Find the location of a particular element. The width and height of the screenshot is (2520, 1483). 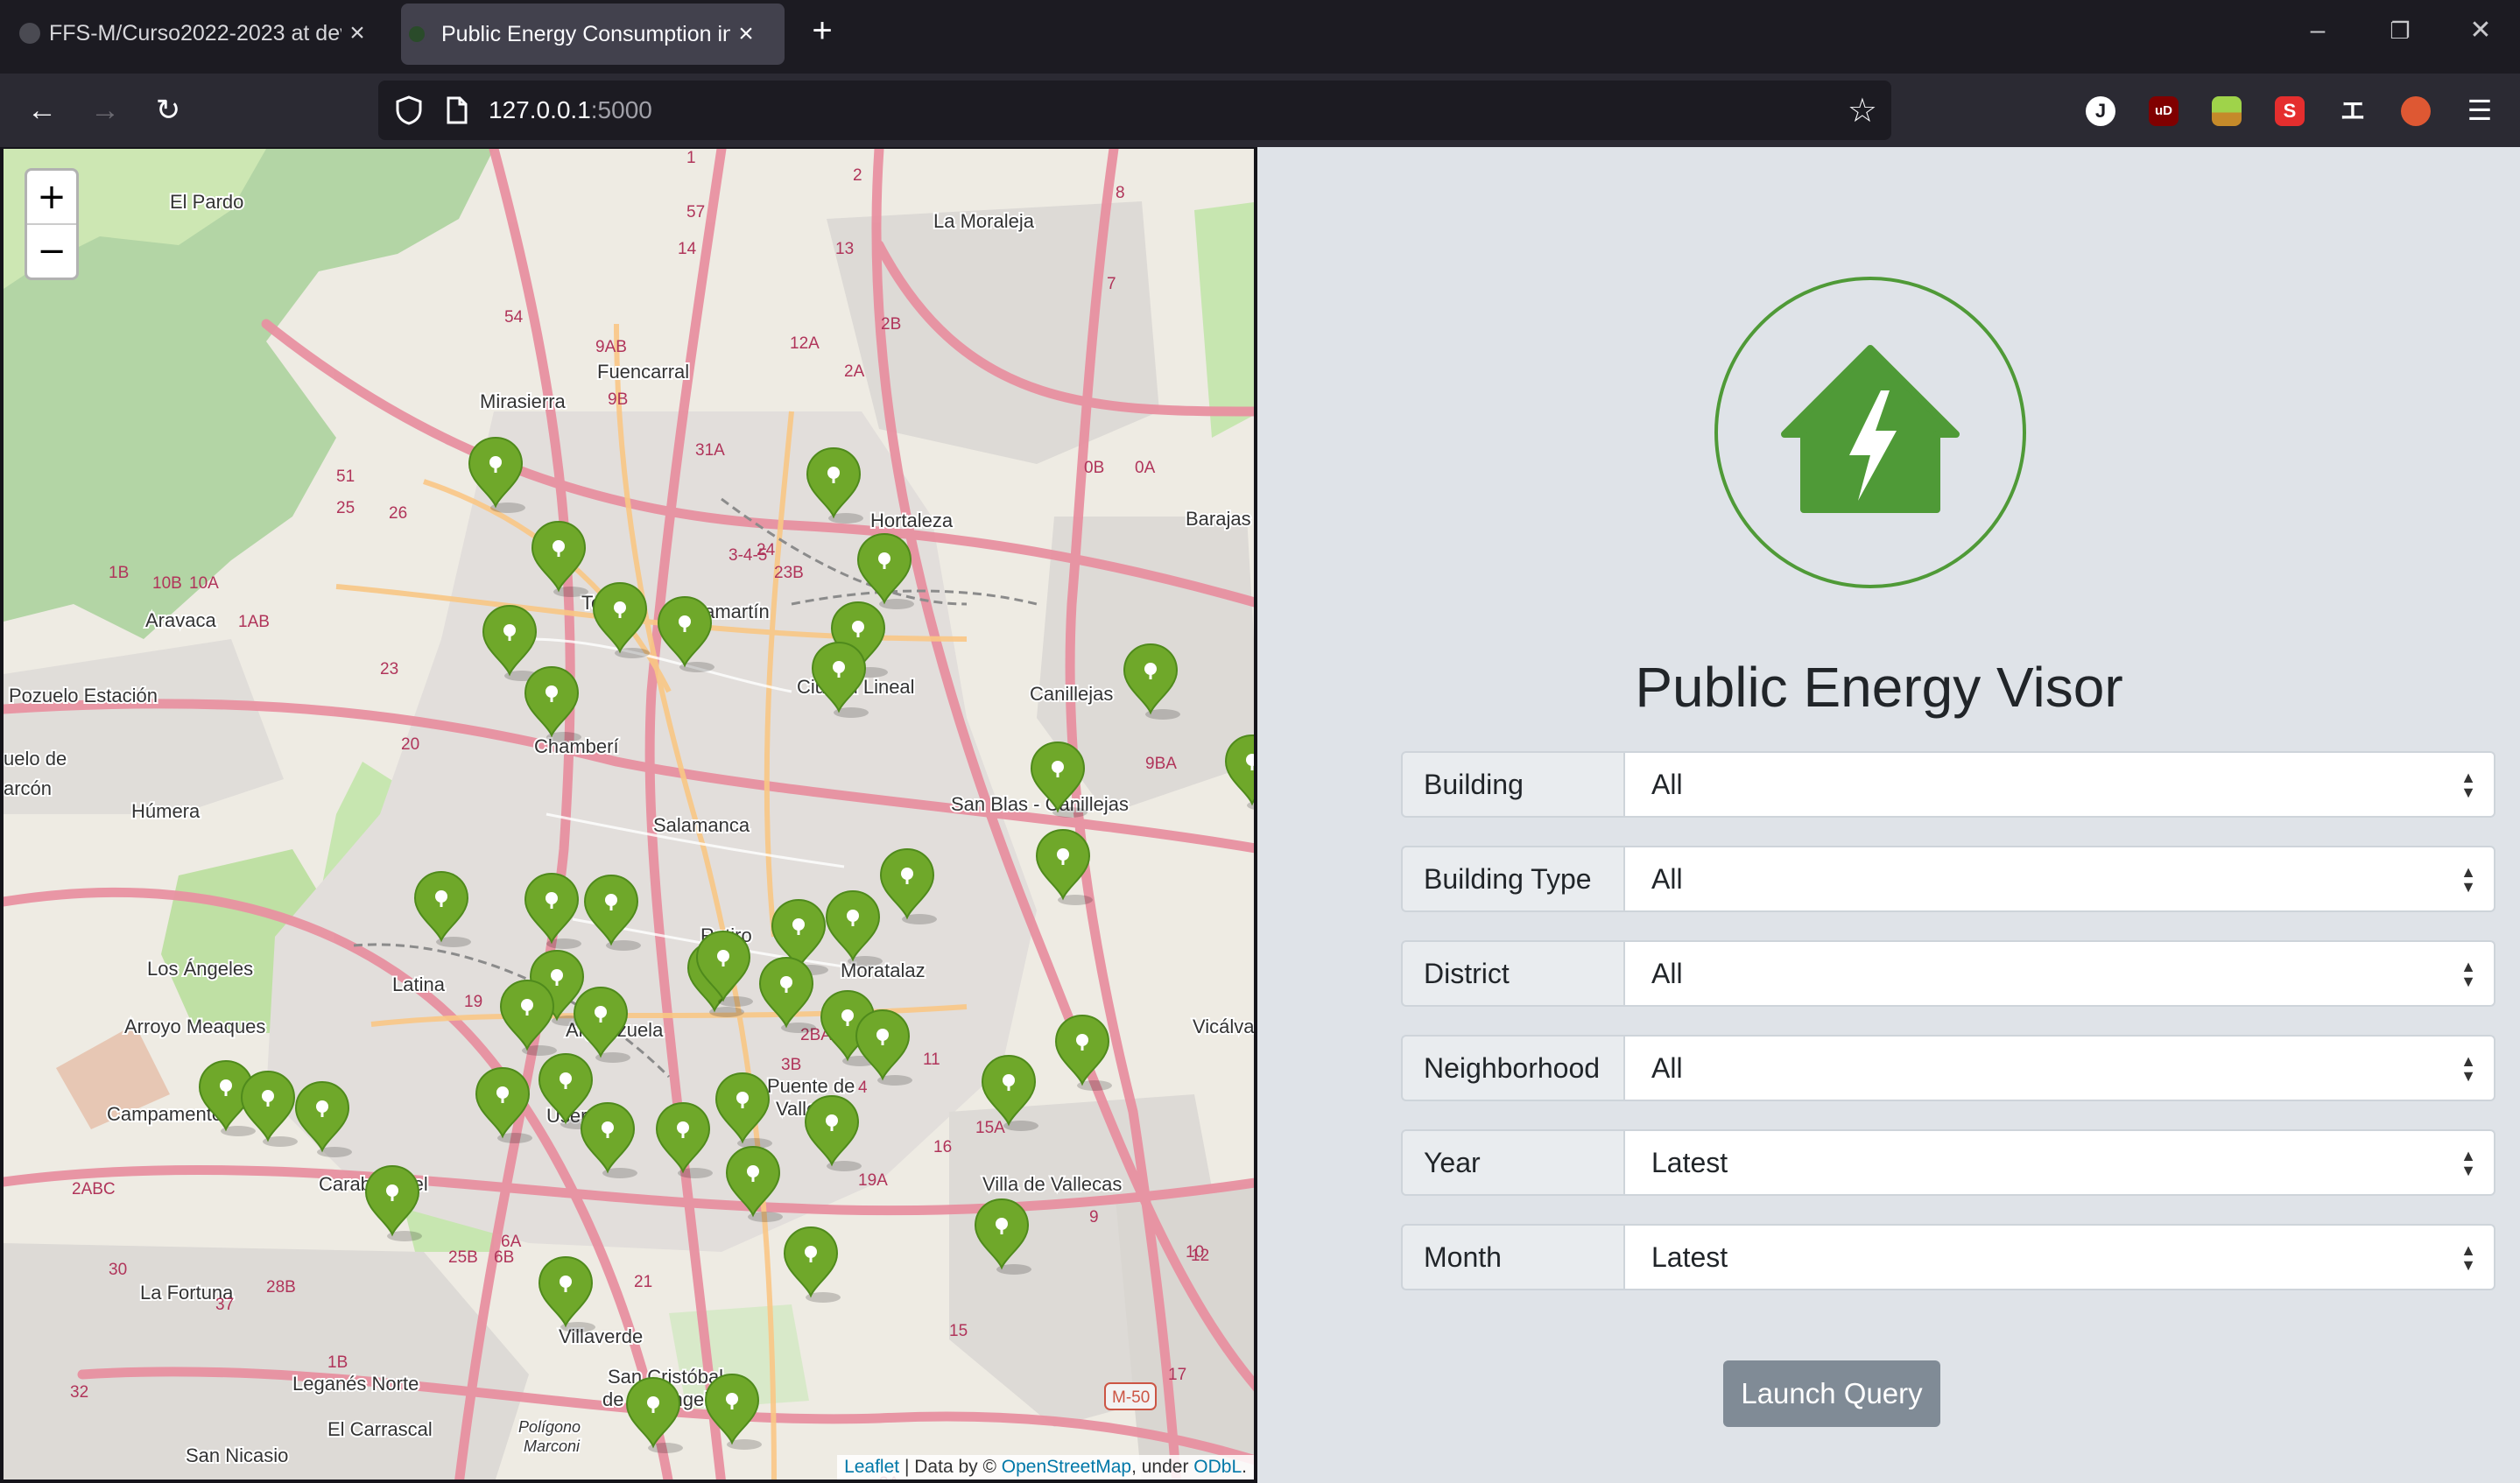

page-icon is located at coordinates (457, 110).